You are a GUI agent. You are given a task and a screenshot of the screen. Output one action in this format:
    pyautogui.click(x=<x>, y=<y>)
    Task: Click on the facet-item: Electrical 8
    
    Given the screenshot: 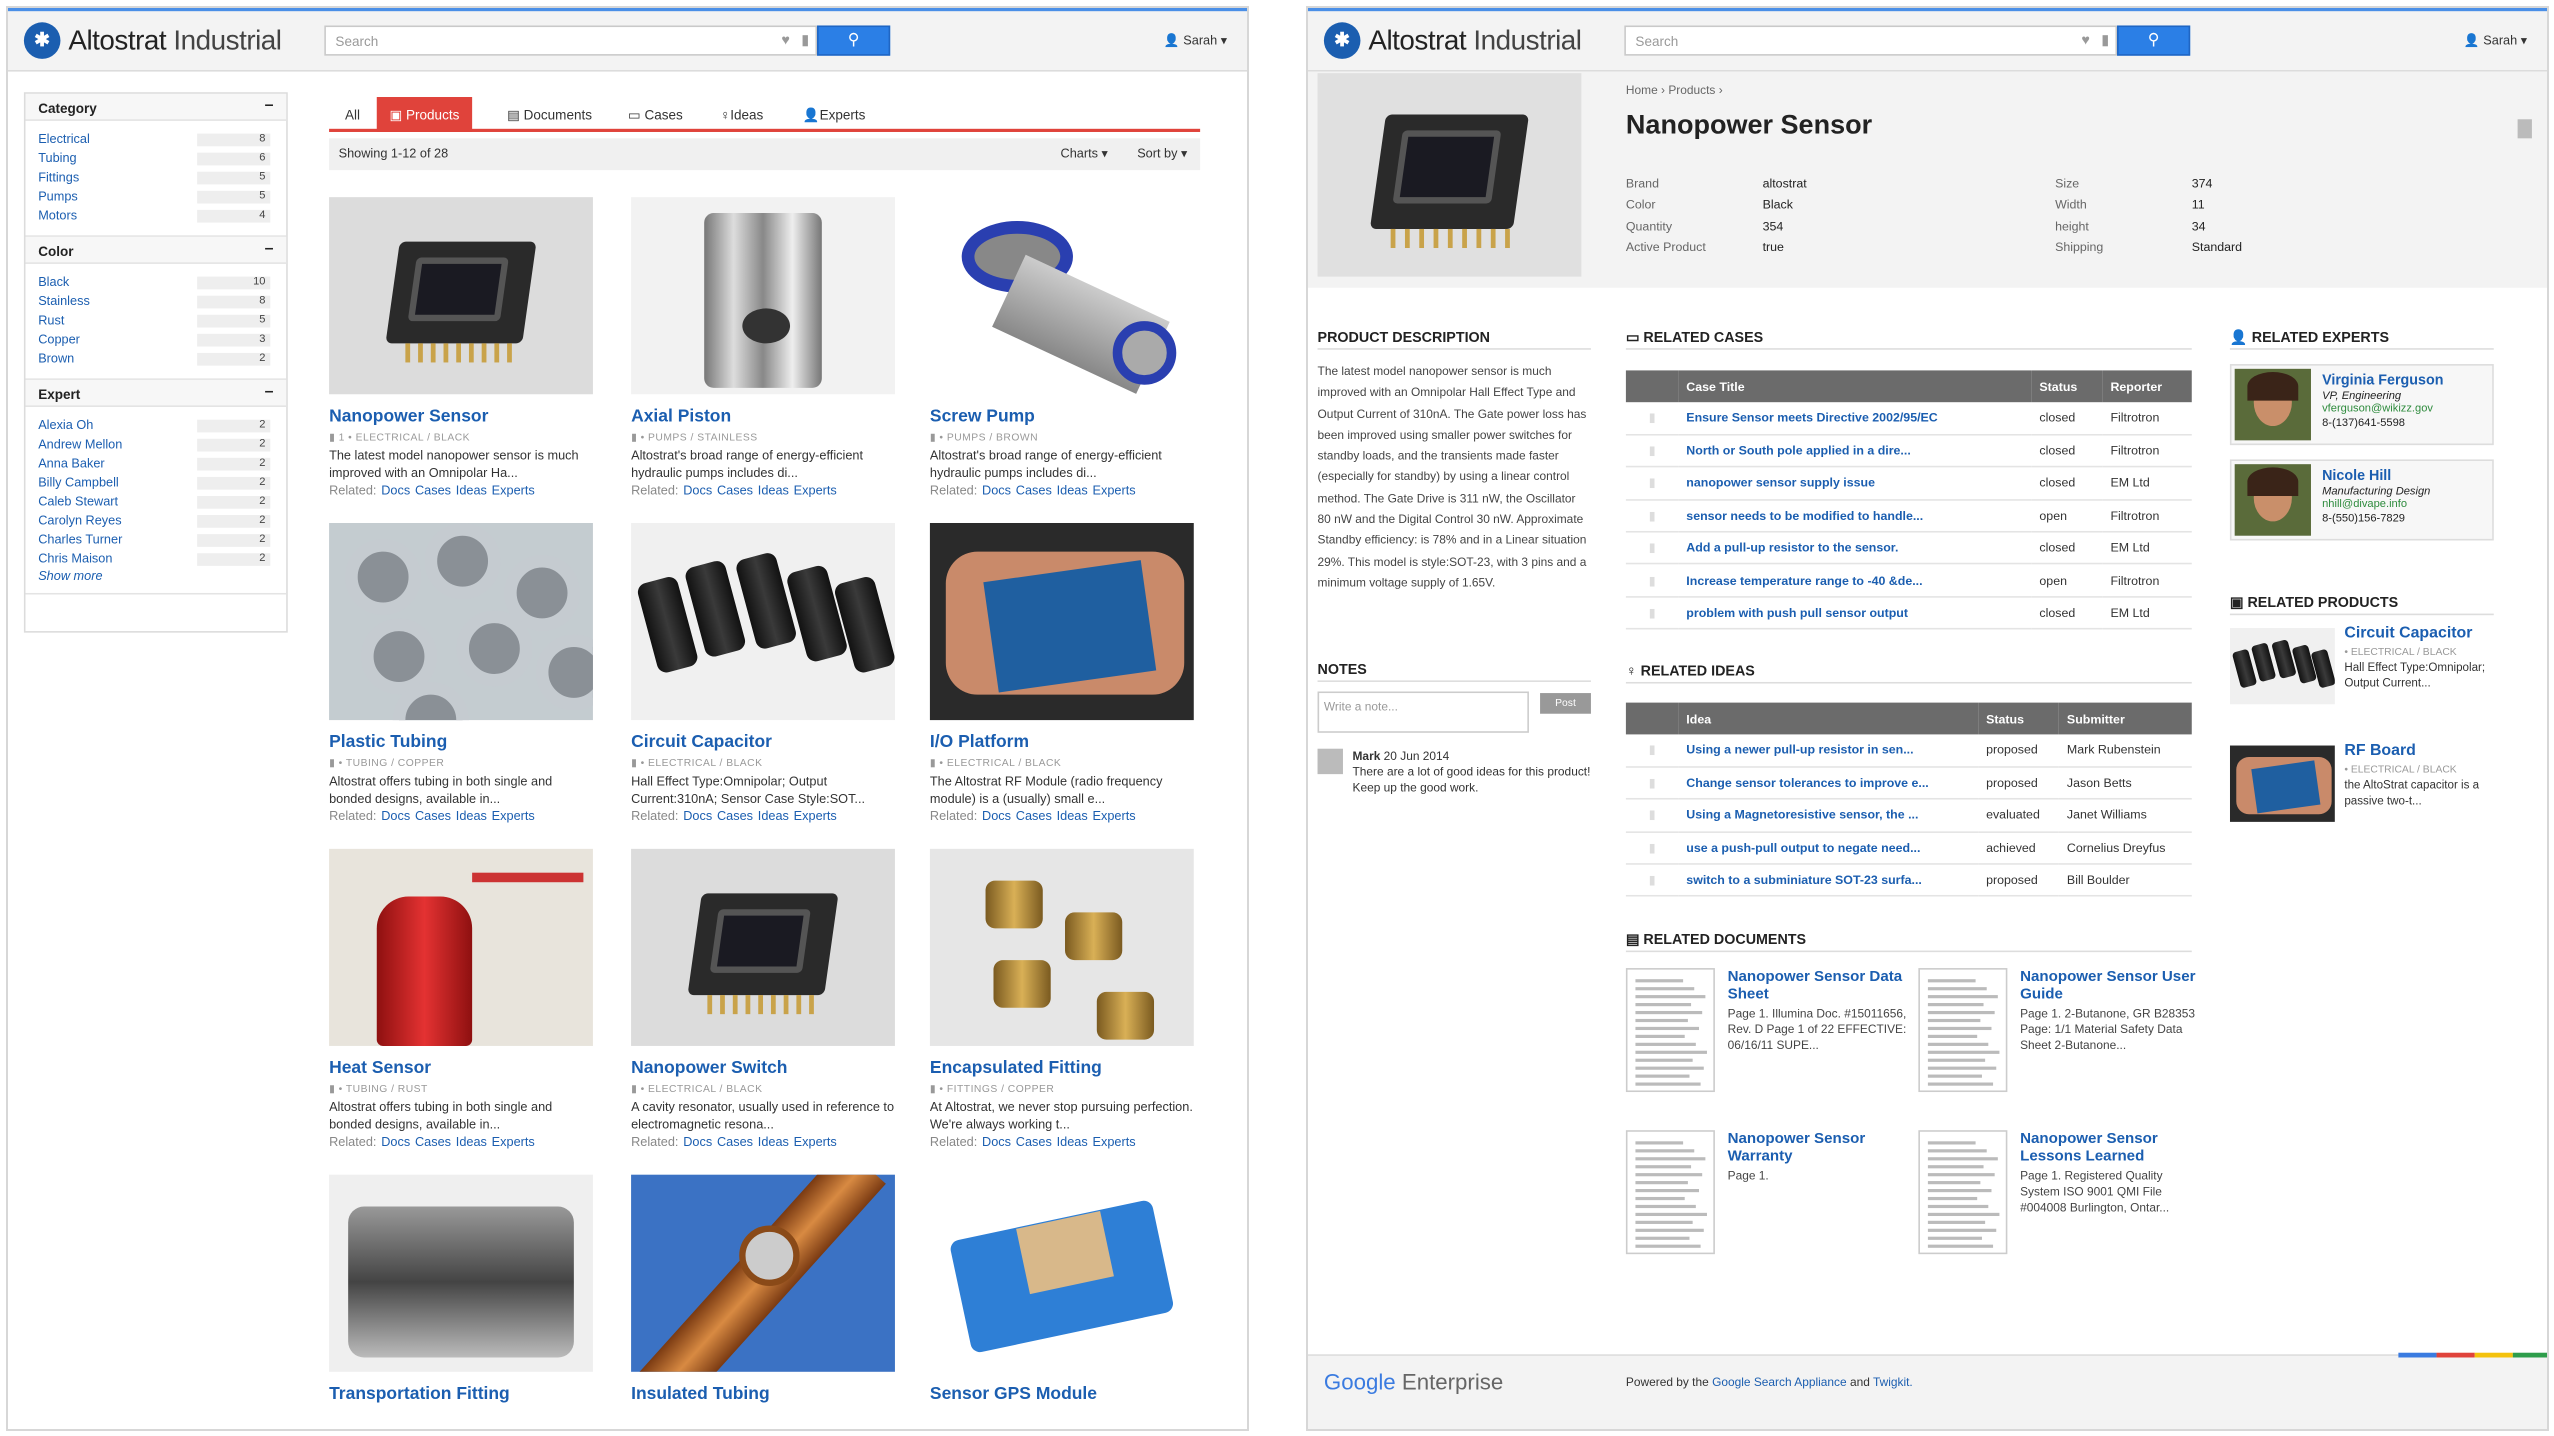 What is the action you would take?
    pyautogui.click(x=155, y=139)
    